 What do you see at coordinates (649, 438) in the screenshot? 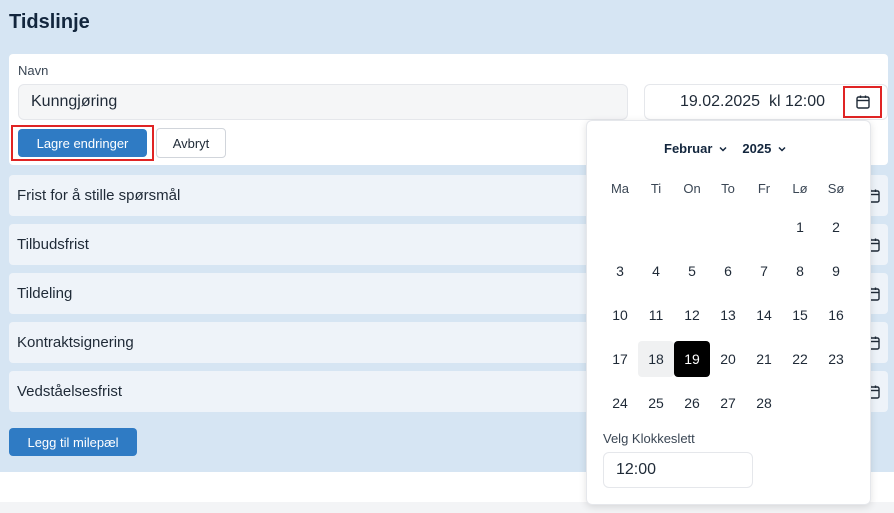
I see `time-label: Velg Klokkeslett` at bounding box center [649, 438].